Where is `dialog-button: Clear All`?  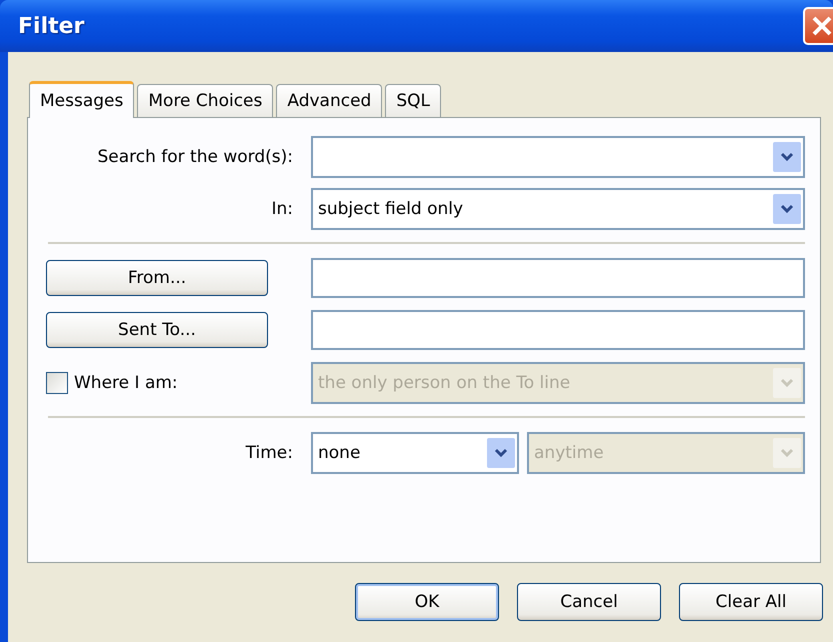
dialog-button: Clear All is located at coordinates (751, 602).